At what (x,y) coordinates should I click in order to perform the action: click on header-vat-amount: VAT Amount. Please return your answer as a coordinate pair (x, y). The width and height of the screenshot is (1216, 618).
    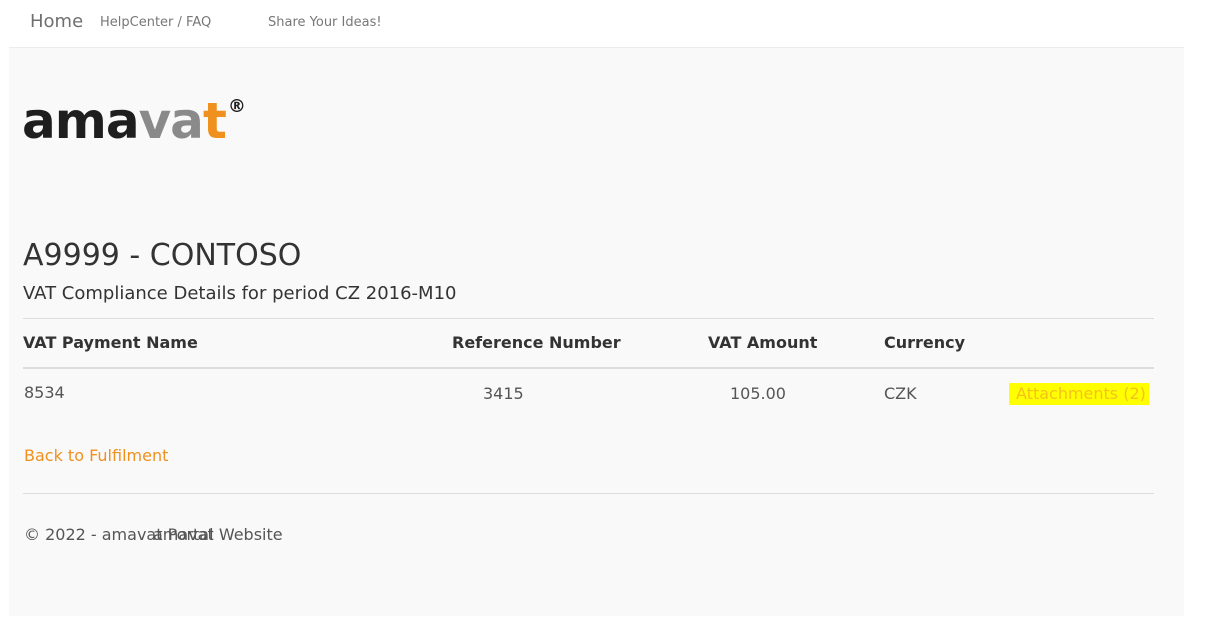
    Looking at the image, I should click on (763, 342).